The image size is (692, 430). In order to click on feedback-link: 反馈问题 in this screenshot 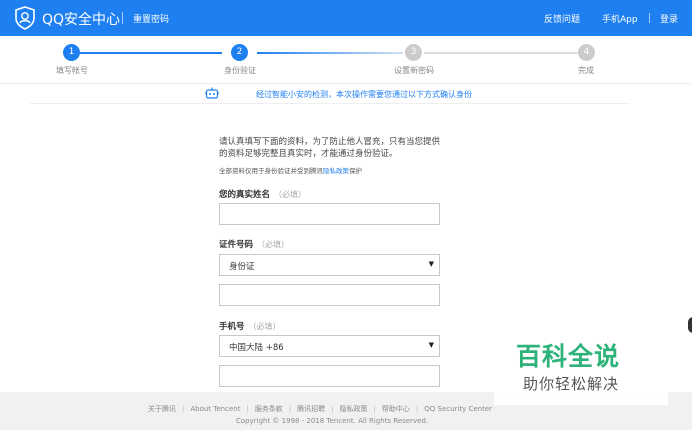, I will do `click(562, 18)`.